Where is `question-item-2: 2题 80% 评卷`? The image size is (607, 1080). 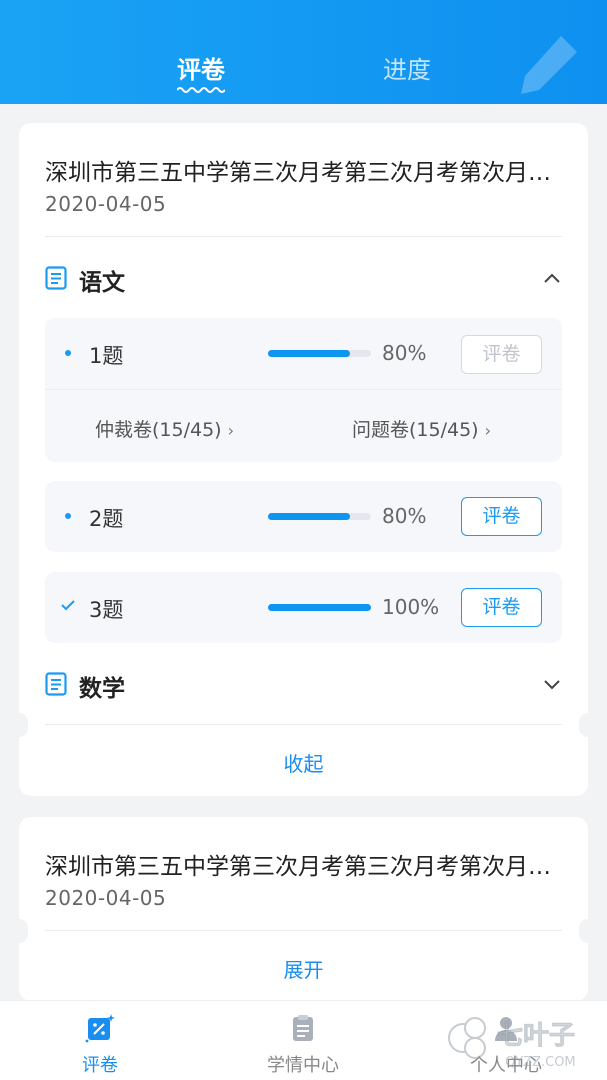 question-item-2: 2题 80% 评卷 is located at coordinates (303, 516).